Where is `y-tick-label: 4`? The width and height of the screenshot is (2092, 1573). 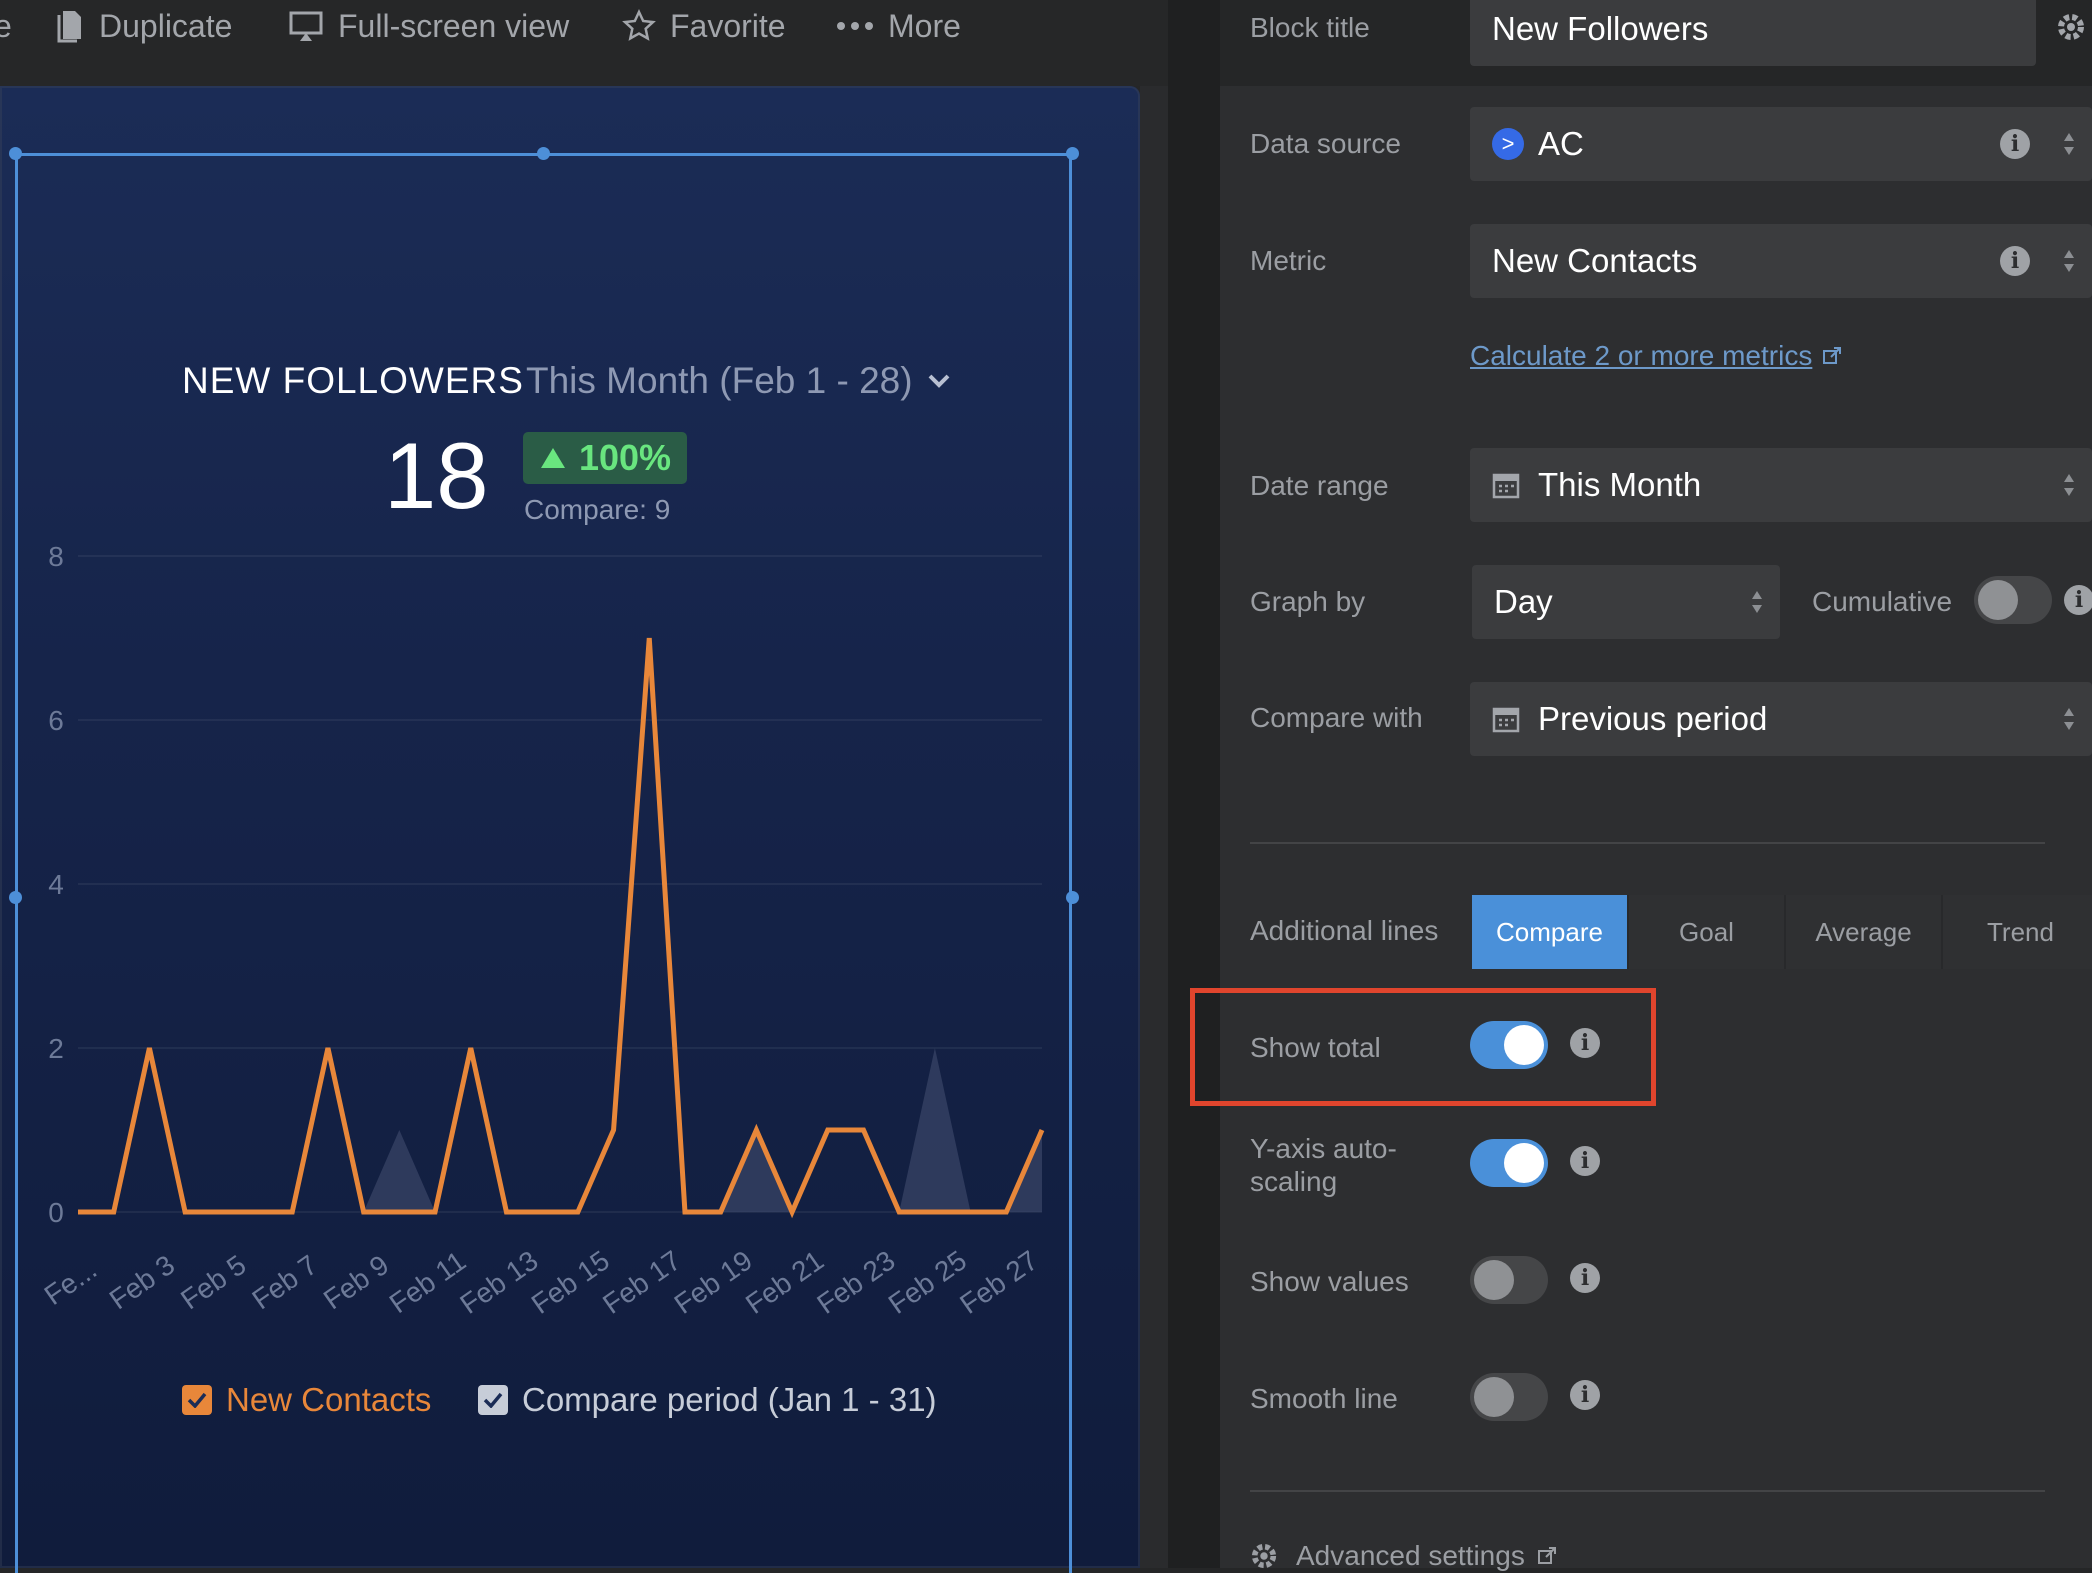 y-tick-label: 4 is located at coordinates (56, 884).